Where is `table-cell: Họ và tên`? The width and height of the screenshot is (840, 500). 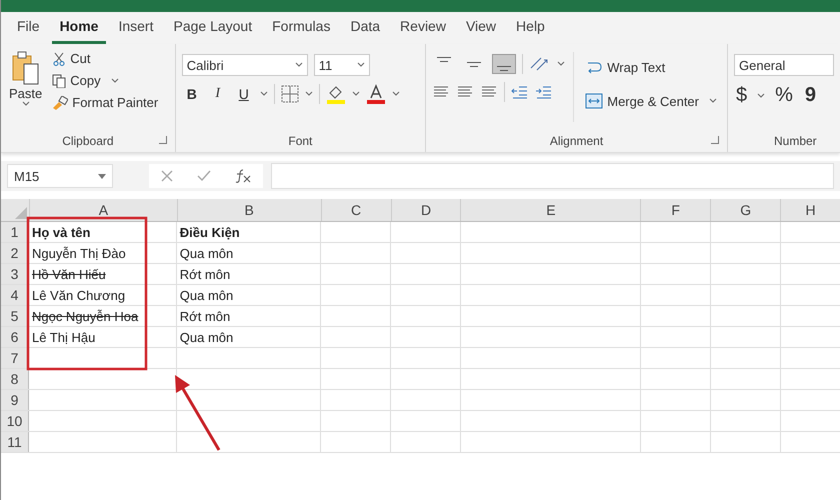 table-cell: Họ và tên is located at coordinates (102, 232).